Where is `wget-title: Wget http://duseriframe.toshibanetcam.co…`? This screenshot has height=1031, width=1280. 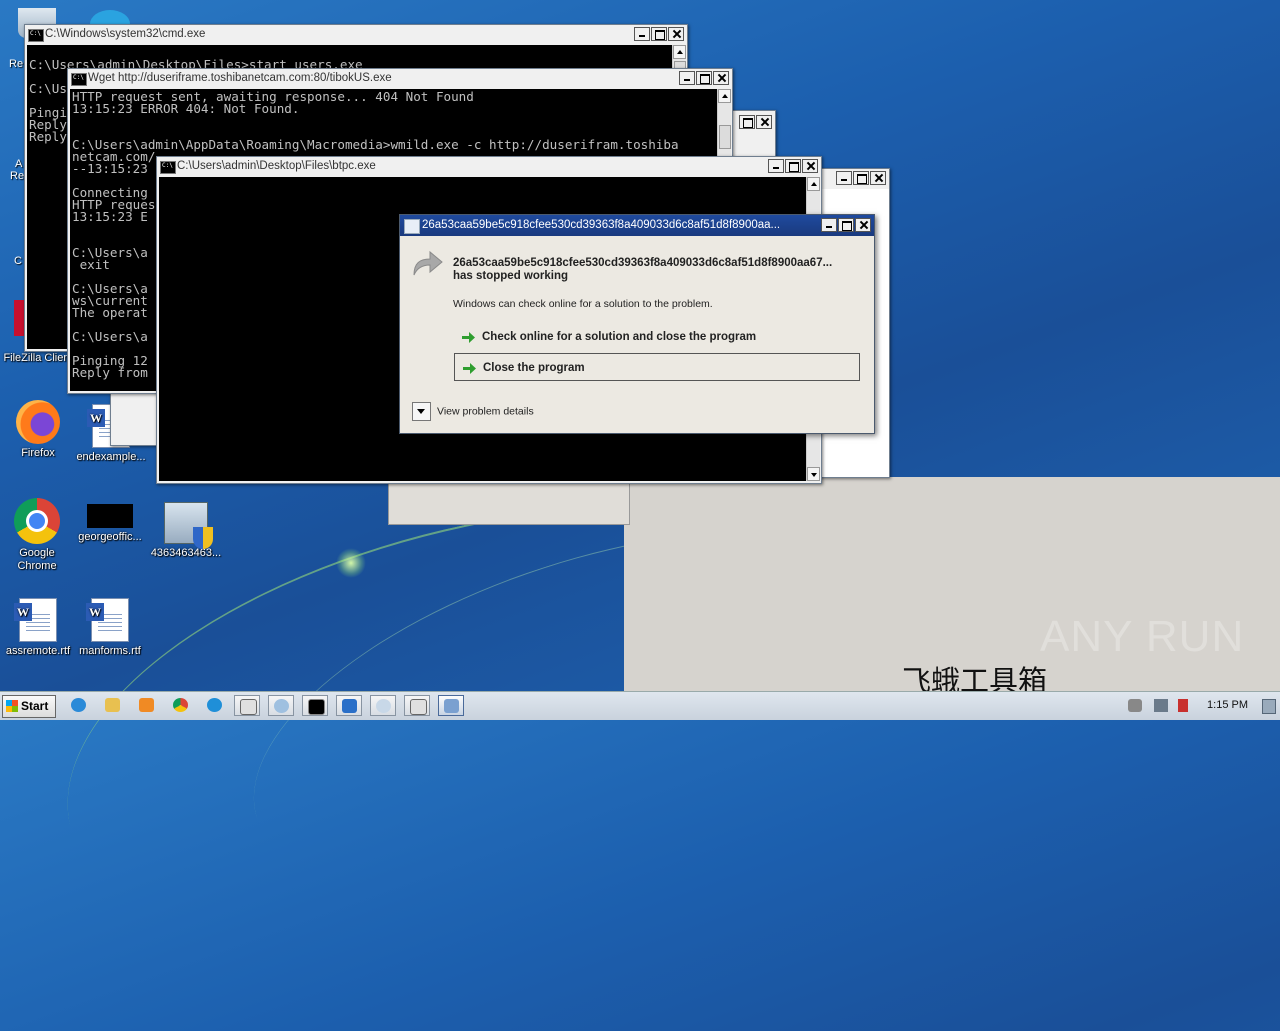 wget-title: Wget http://duseriframe.toshibanetcam.co… is located at coordinates (240, 78).